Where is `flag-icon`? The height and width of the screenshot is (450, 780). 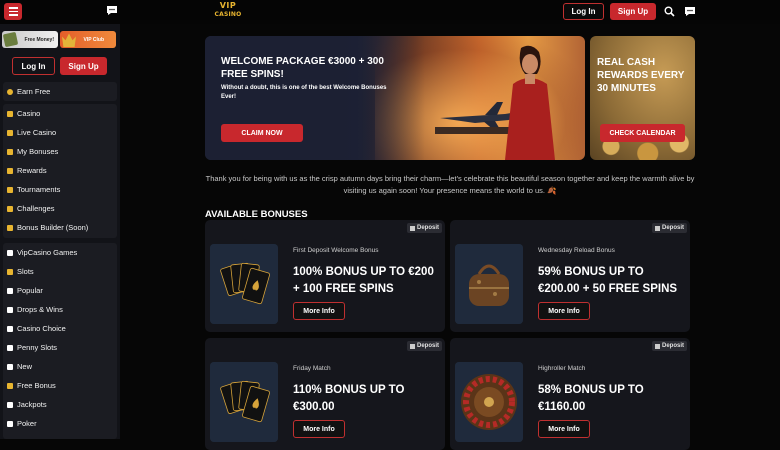
flag-icon is located at coordinates (10, 189).